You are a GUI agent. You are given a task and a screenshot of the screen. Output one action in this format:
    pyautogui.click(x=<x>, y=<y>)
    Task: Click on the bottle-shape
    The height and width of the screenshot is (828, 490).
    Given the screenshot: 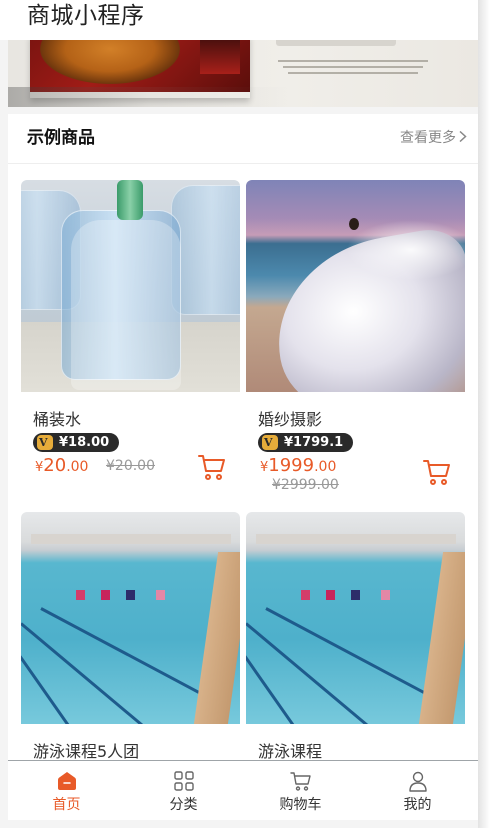 What is the action you would take?
    pyautogui.click(x=205, y=250)
    